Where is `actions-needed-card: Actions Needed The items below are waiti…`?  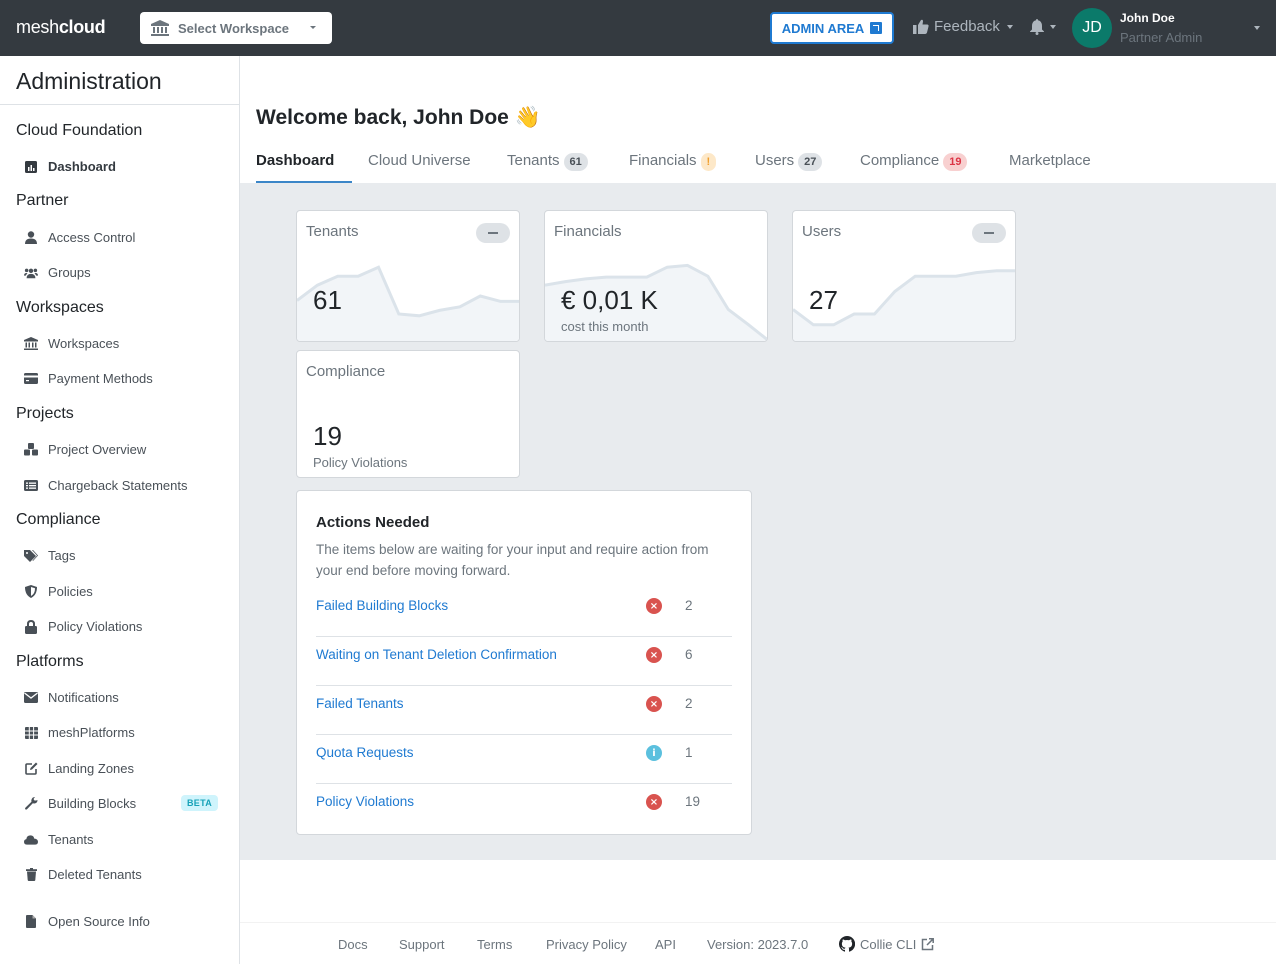 actions-needed-card: Actions Needed The items below are waiti… is located at coordinates (524, 662).